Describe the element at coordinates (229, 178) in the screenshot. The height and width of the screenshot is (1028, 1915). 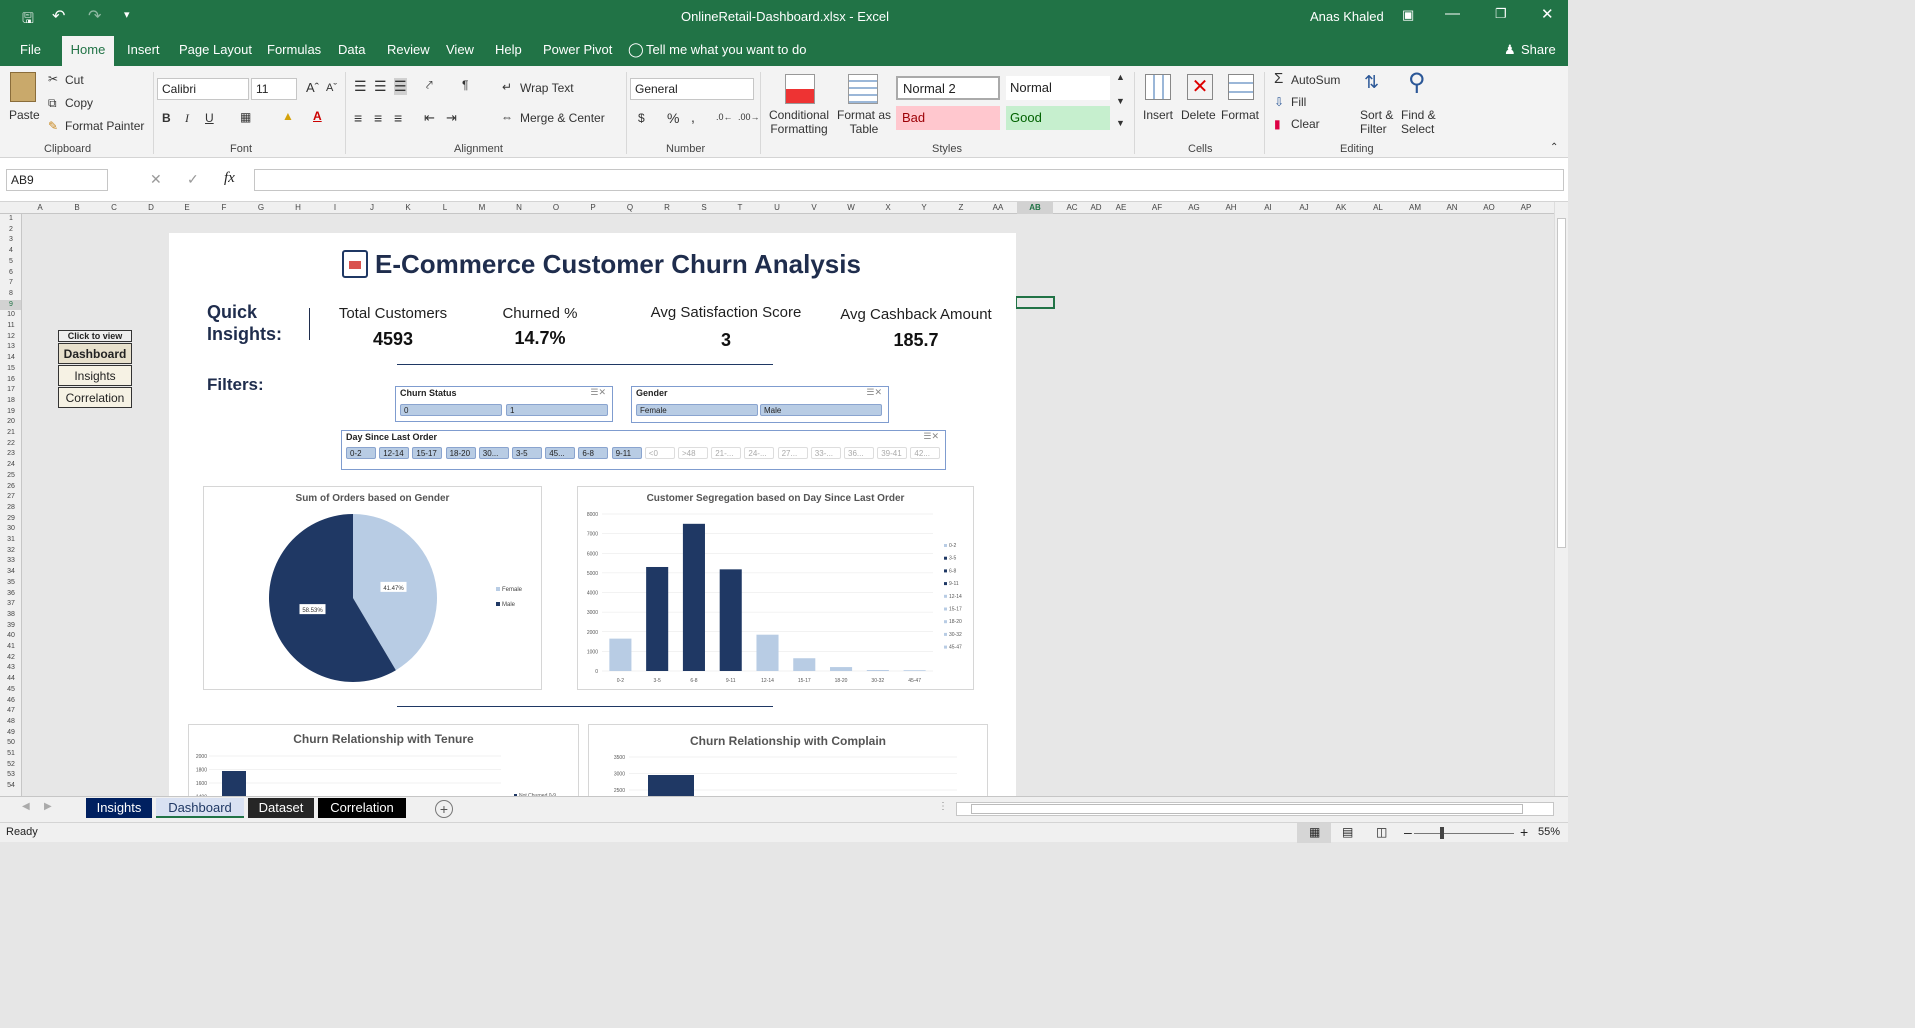
I see `insert-function-button: fx` at that location.